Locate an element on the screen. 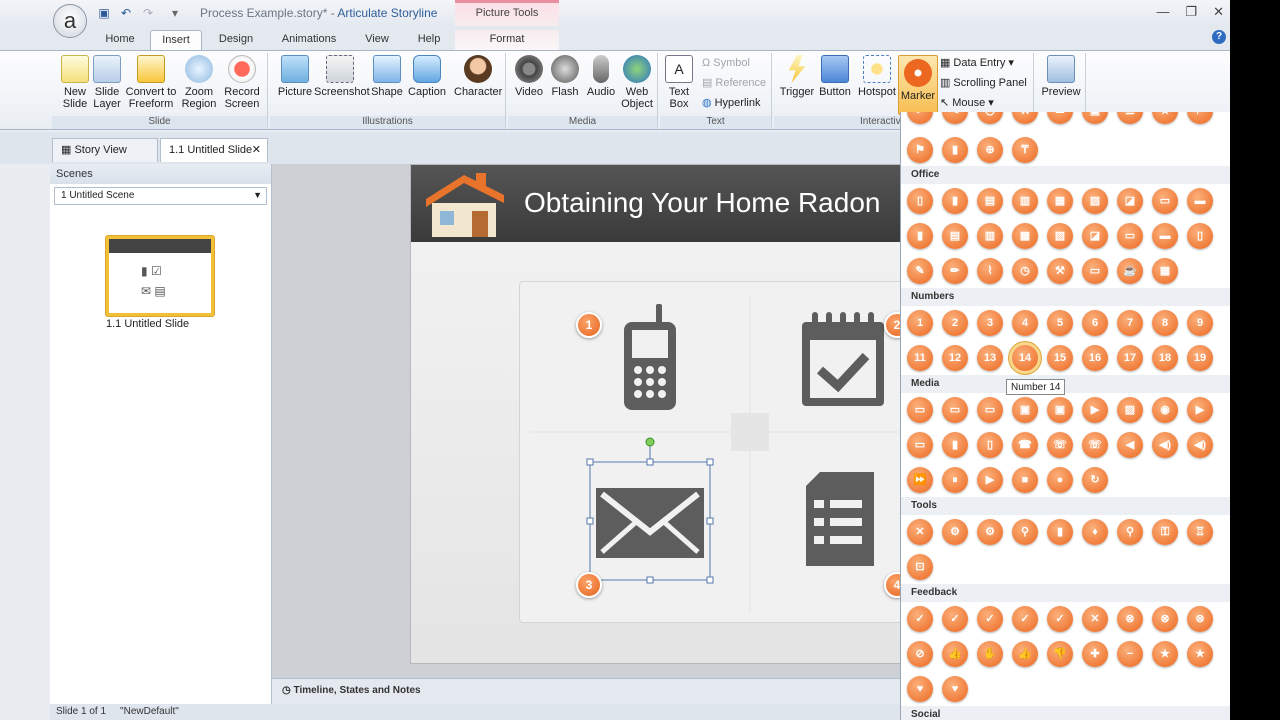 The image size is (1280, 720). number-marker-2: 2 is located at coordinates (955, 323).